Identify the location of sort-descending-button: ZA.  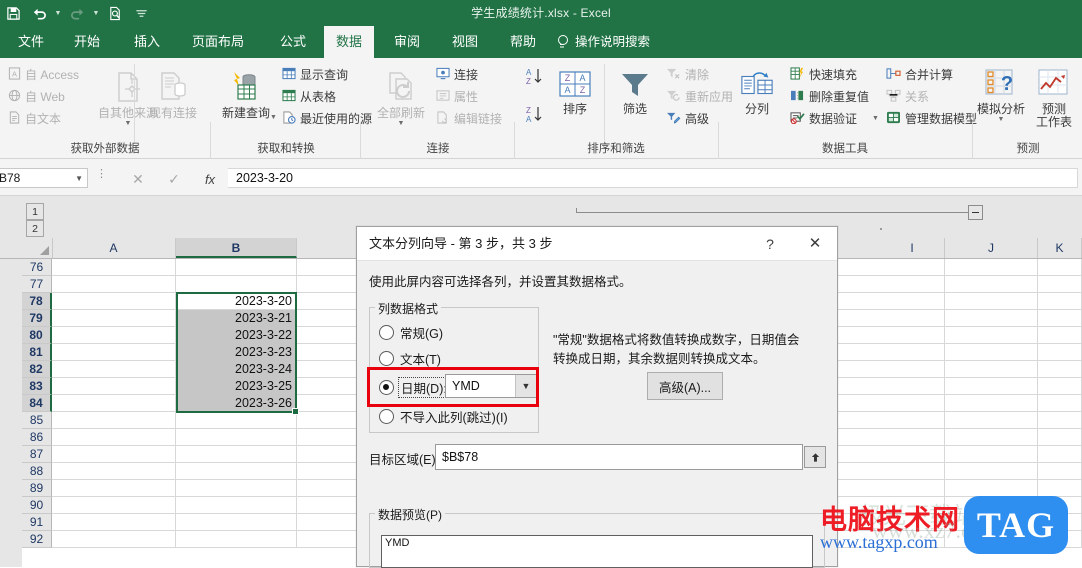
(535, 116).